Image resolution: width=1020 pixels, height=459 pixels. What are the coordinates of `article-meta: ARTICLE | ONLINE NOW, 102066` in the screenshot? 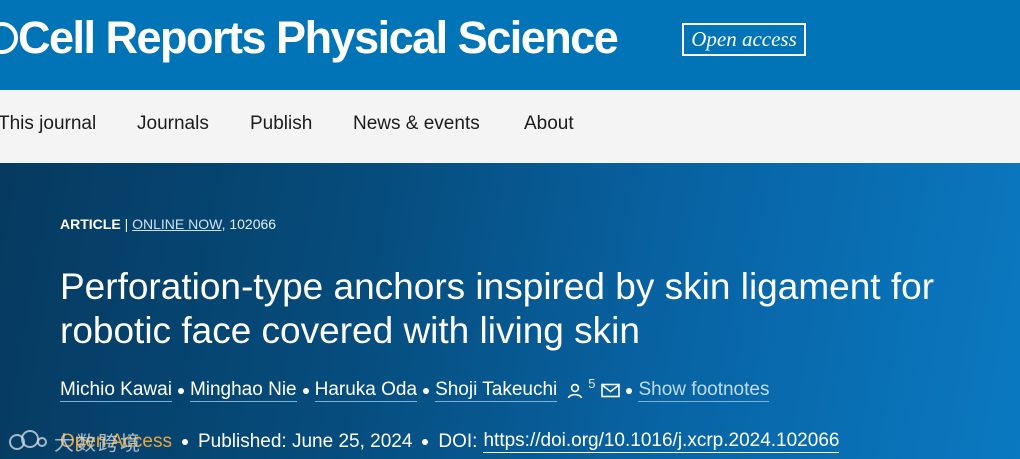 It's located at (168, 224).